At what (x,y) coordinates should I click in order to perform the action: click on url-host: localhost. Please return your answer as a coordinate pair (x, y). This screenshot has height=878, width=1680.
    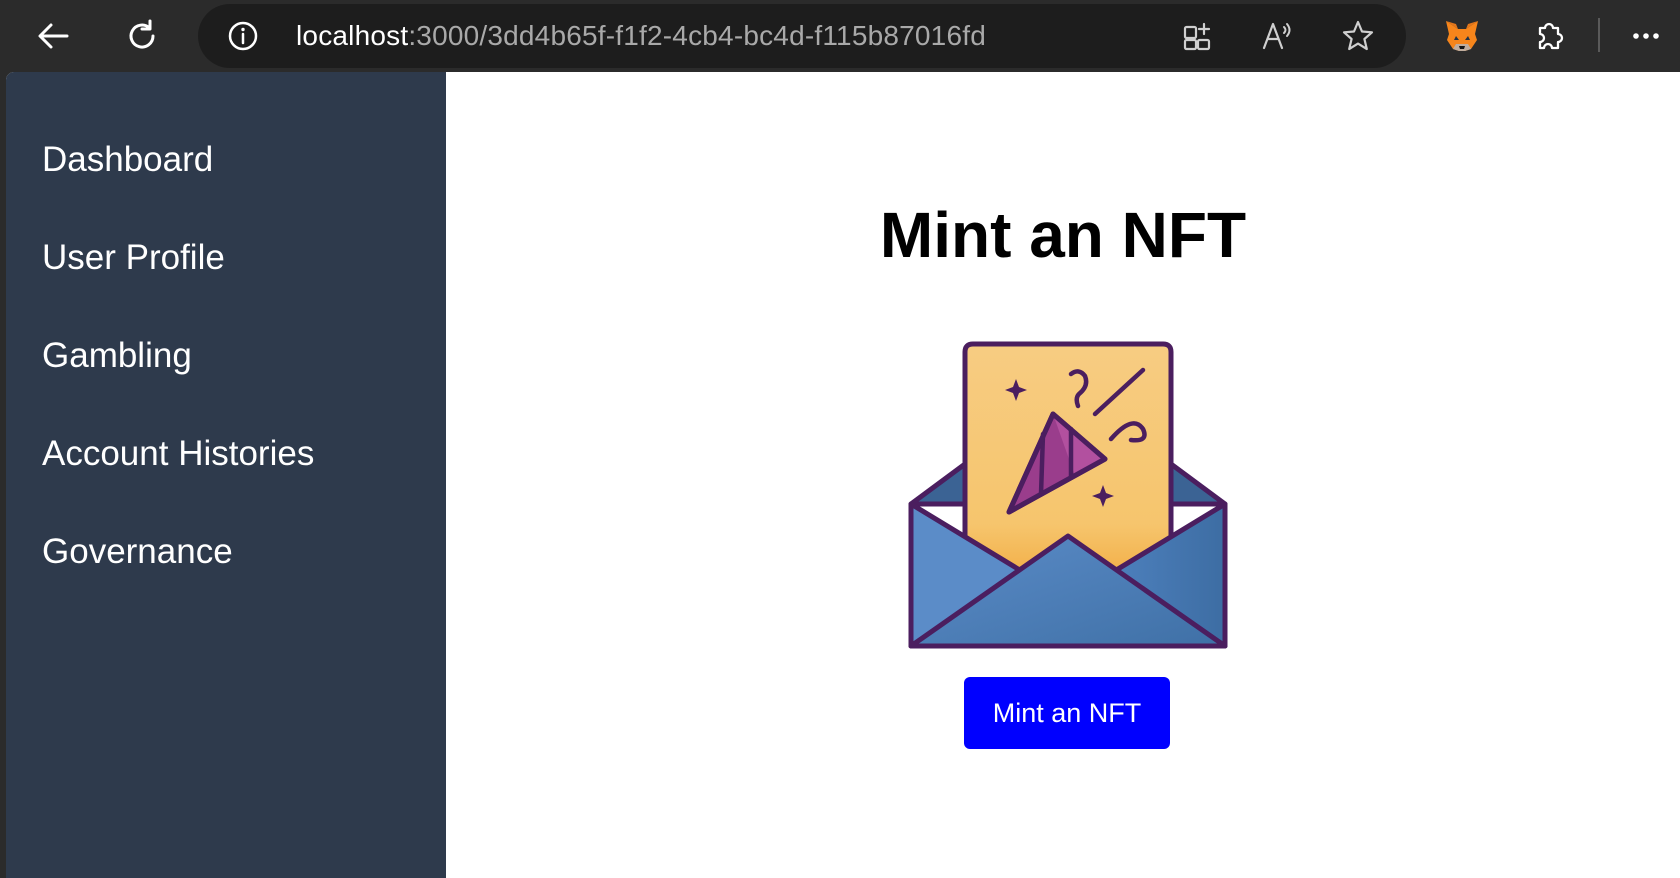
    Looking at the image, I should click on (352, 35).